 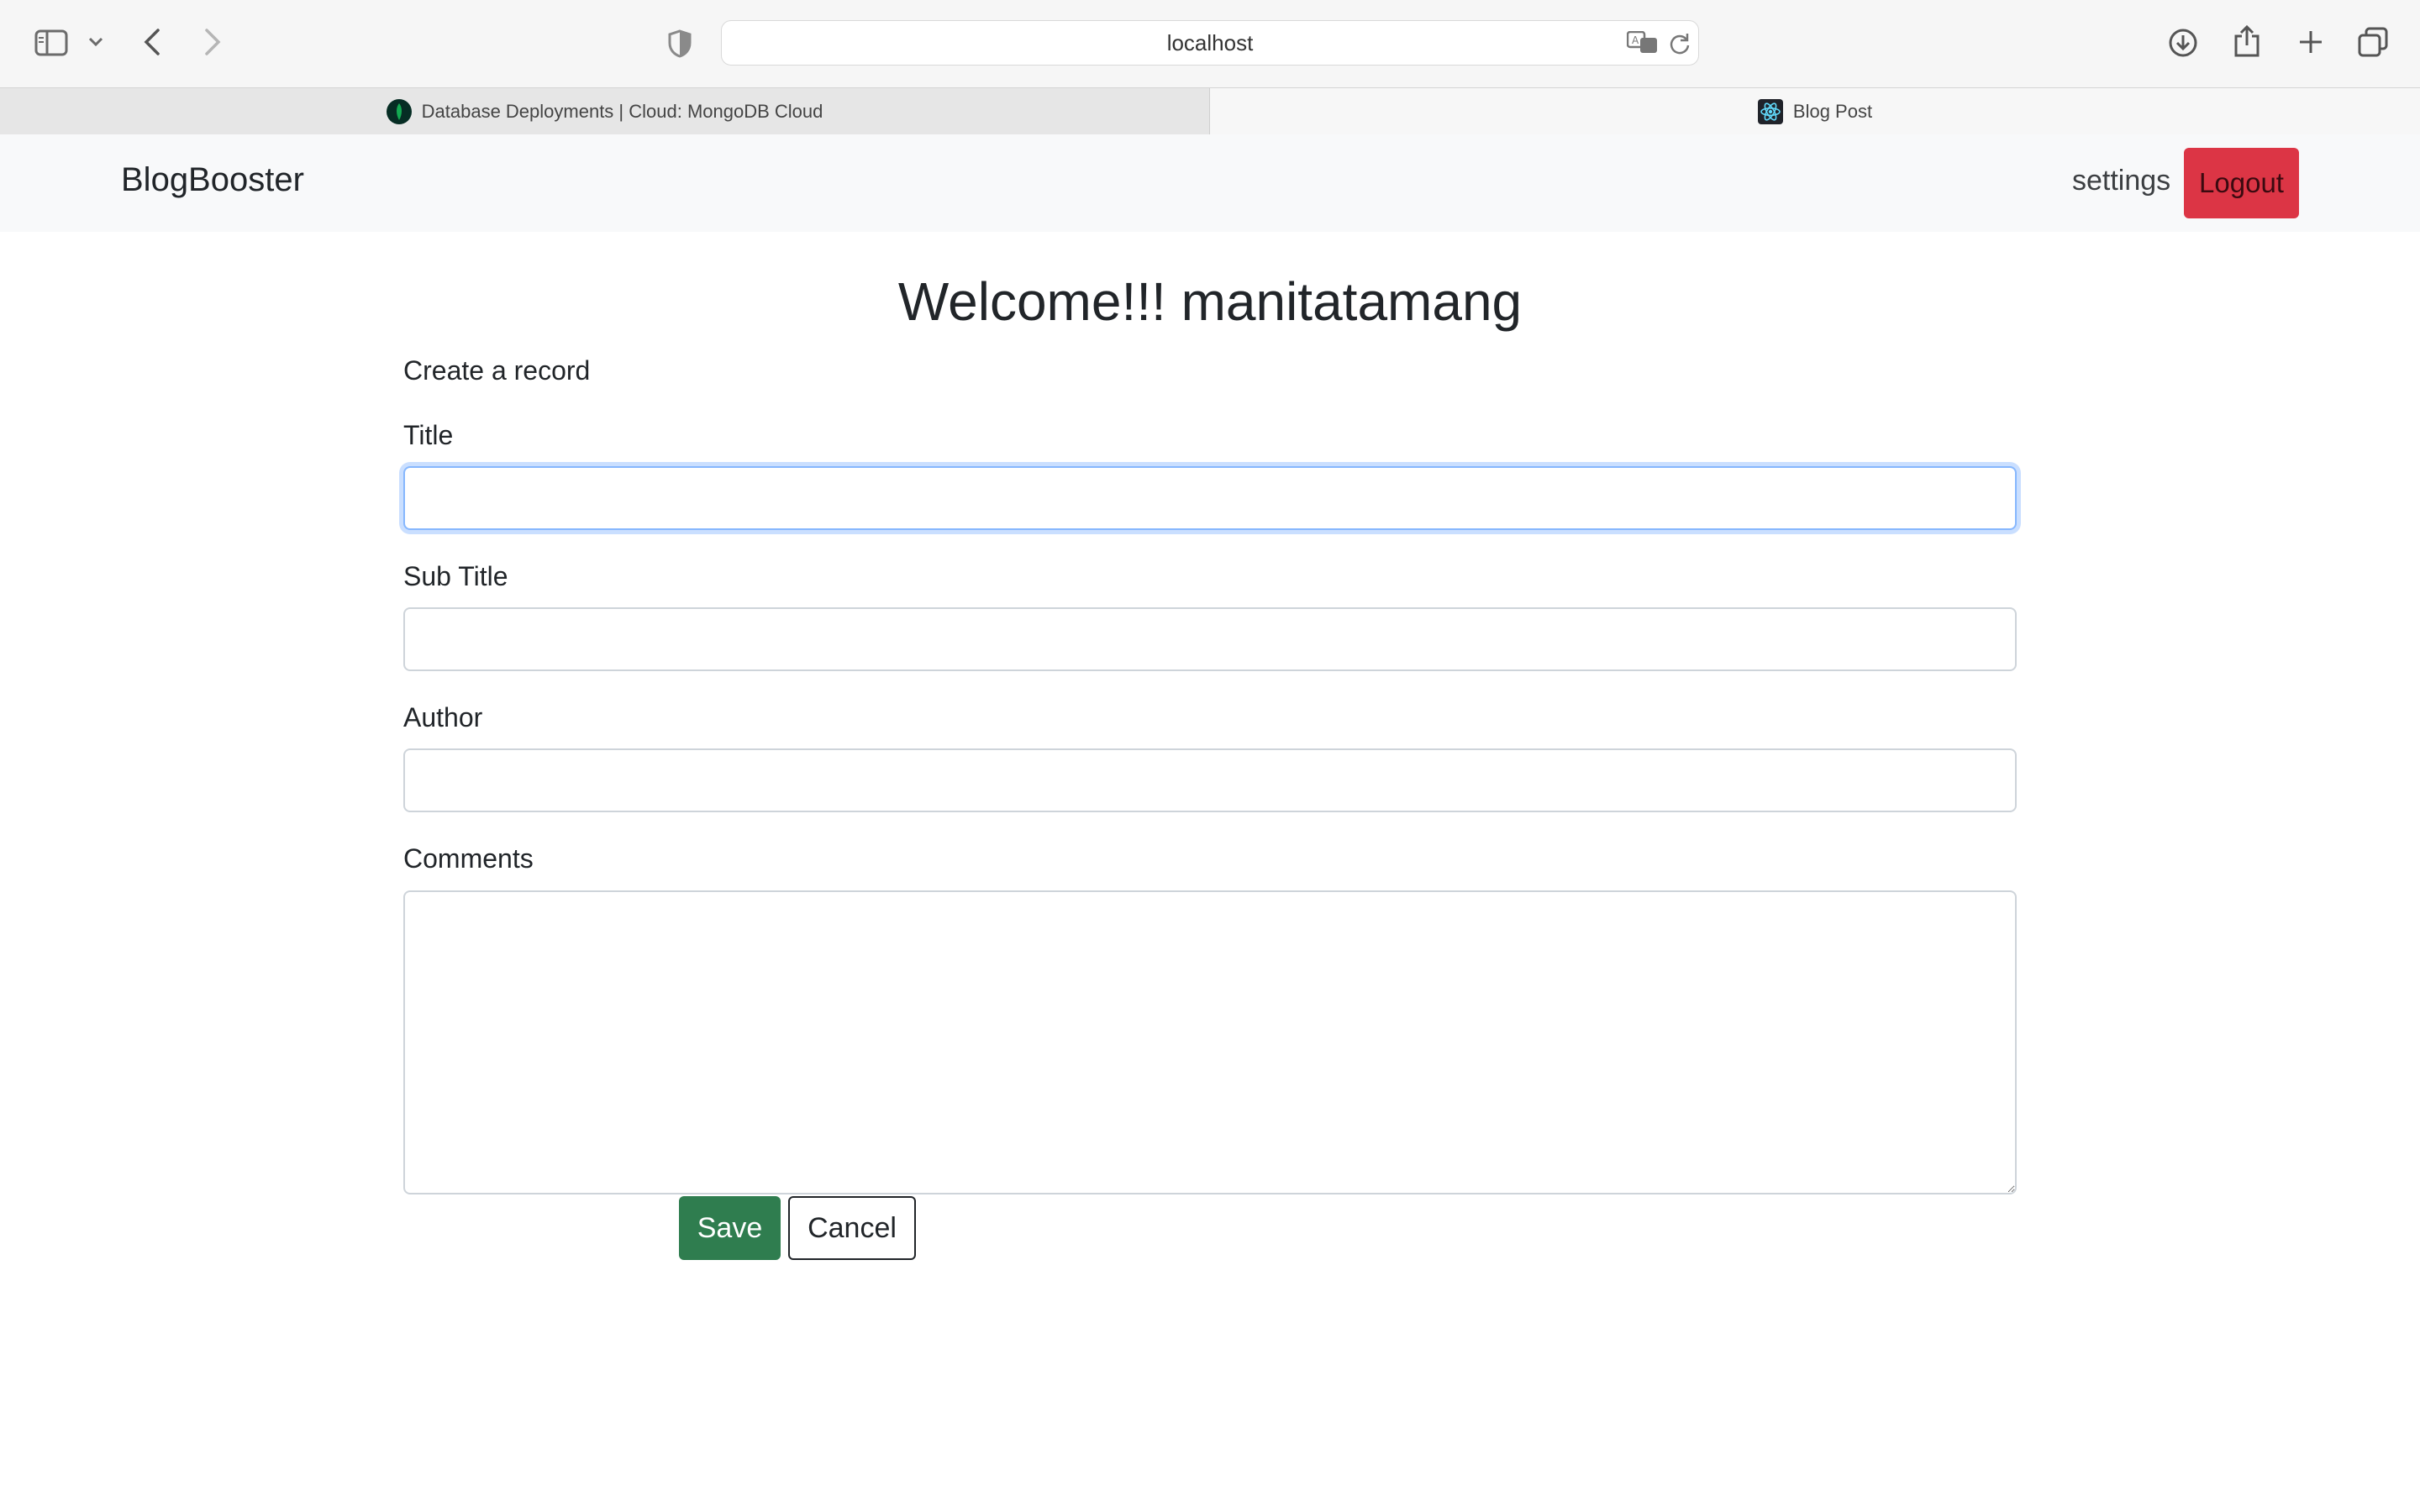 What do you see at coordinates (2183, 42) in the screenshot?
I see `download-icon` at bounding box center [2183, 42].